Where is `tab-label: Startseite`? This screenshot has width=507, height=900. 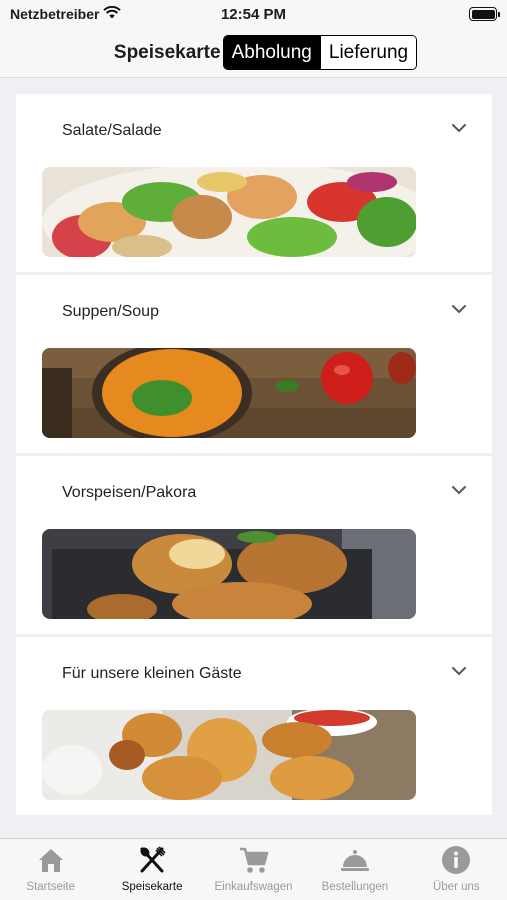
tab-label: Startseite is located at coordinates (50, 887).